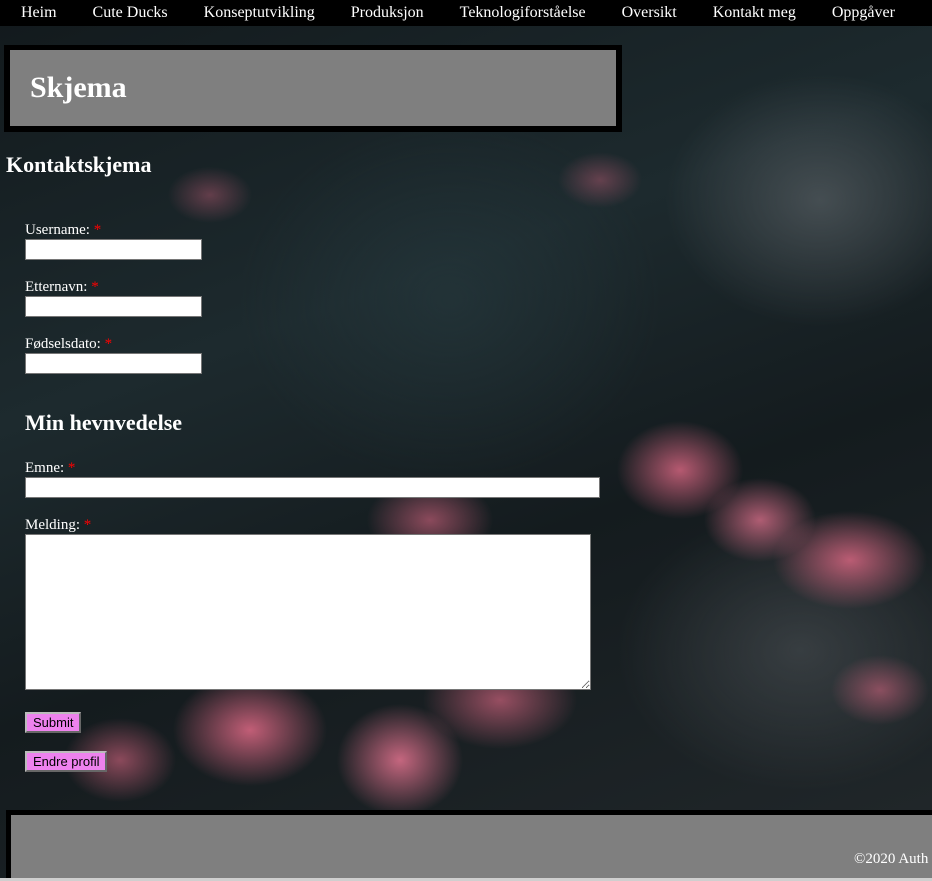 Image resolution: width=932 pixels, height=881 pixels. Describe the element at coordinates (259, 13) in the screenshot. I see `nav-link-konseptutvikling: Konseptutvikling` at that location.